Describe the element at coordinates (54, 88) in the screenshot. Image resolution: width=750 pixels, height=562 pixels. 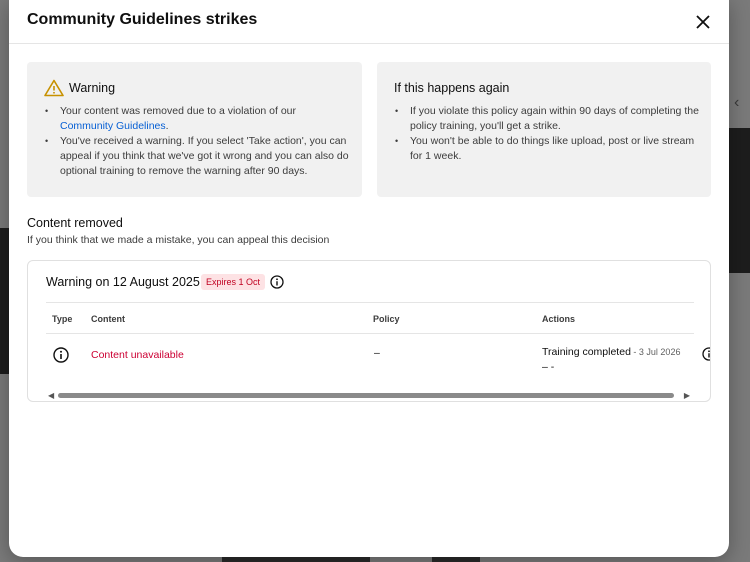
I see `warning-triangle-icon` at that location.